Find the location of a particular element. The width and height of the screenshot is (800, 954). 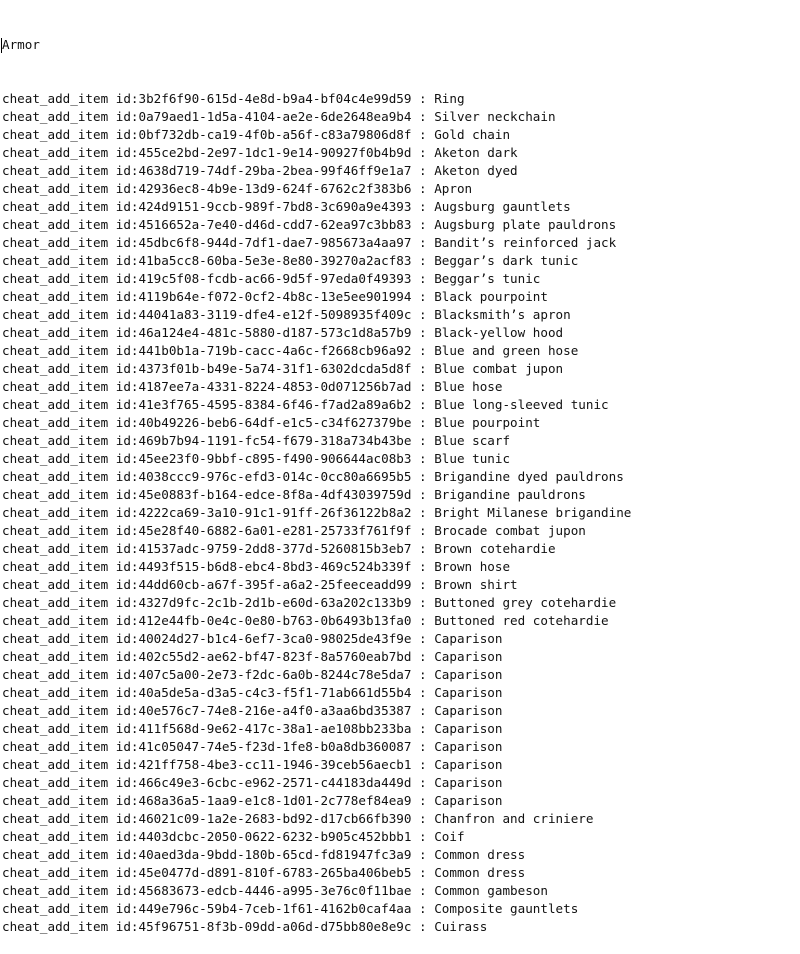

item-id: 4119b64e-f072-0cf2-4b8c-13e5ee901994 is located at coordinates (275, 296).